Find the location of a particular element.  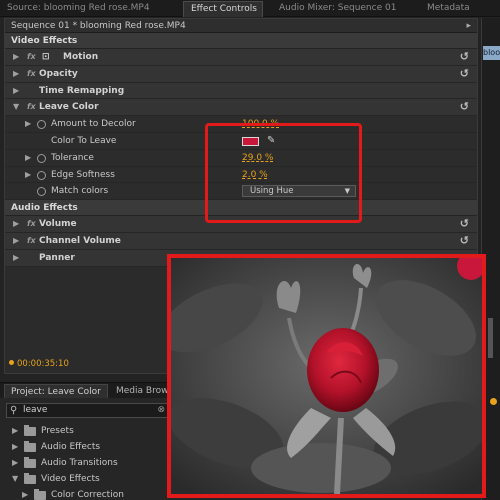

tree-item-video-effects: ▼ Video Effects is located at coordinates (87, 479).